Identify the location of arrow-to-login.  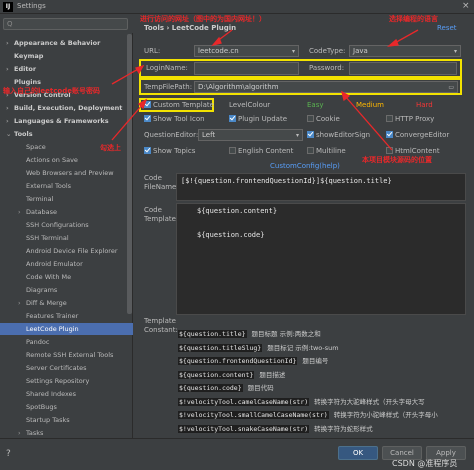
(126, 76).